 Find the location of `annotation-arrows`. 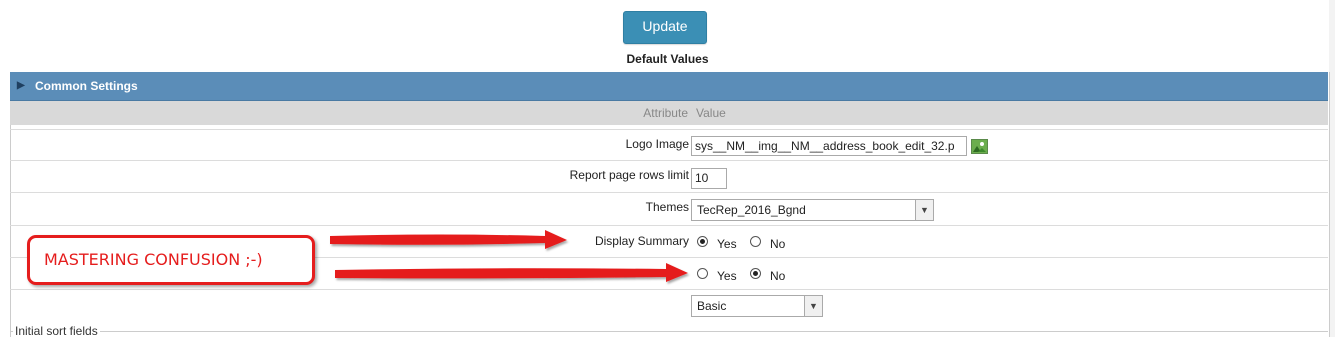

annotation-arrows is located at coordinates (509, 256).